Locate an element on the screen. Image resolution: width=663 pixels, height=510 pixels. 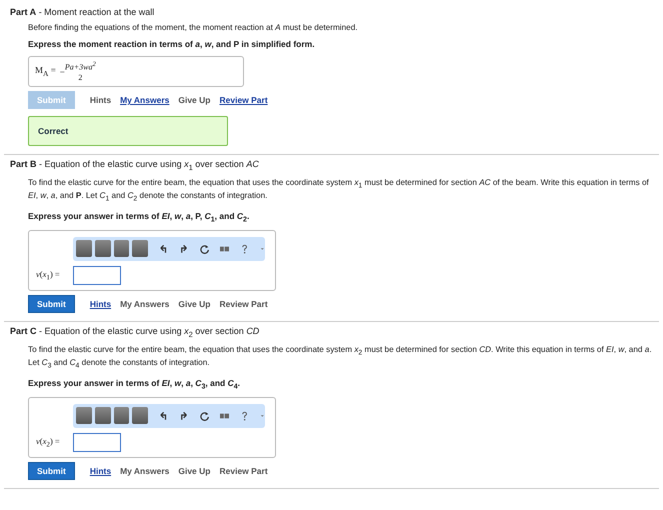
denominator: 2 is located at coordinates (80, 77).